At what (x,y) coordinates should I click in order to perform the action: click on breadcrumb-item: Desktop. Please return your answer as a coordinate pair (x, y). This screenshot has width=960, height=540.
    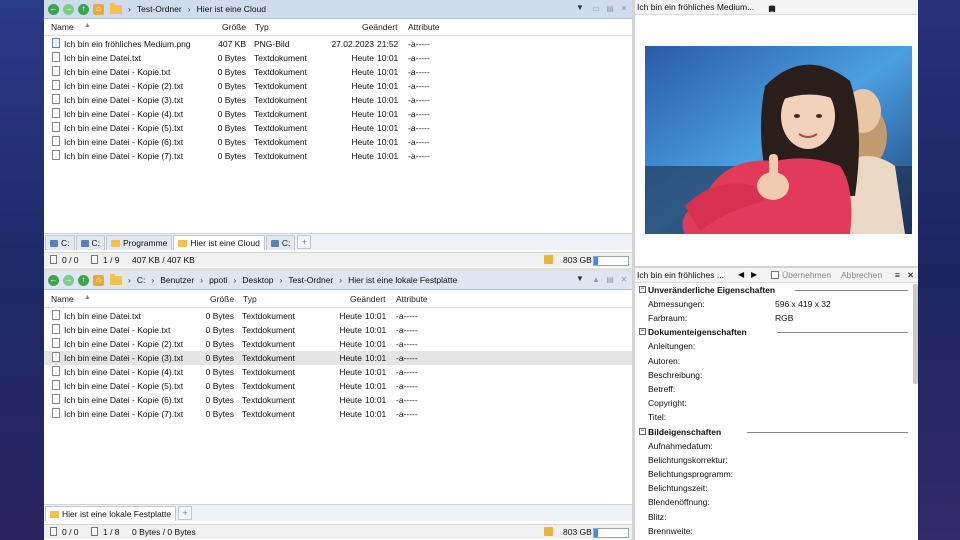
    Looking at the image, I should click on (257, 280).